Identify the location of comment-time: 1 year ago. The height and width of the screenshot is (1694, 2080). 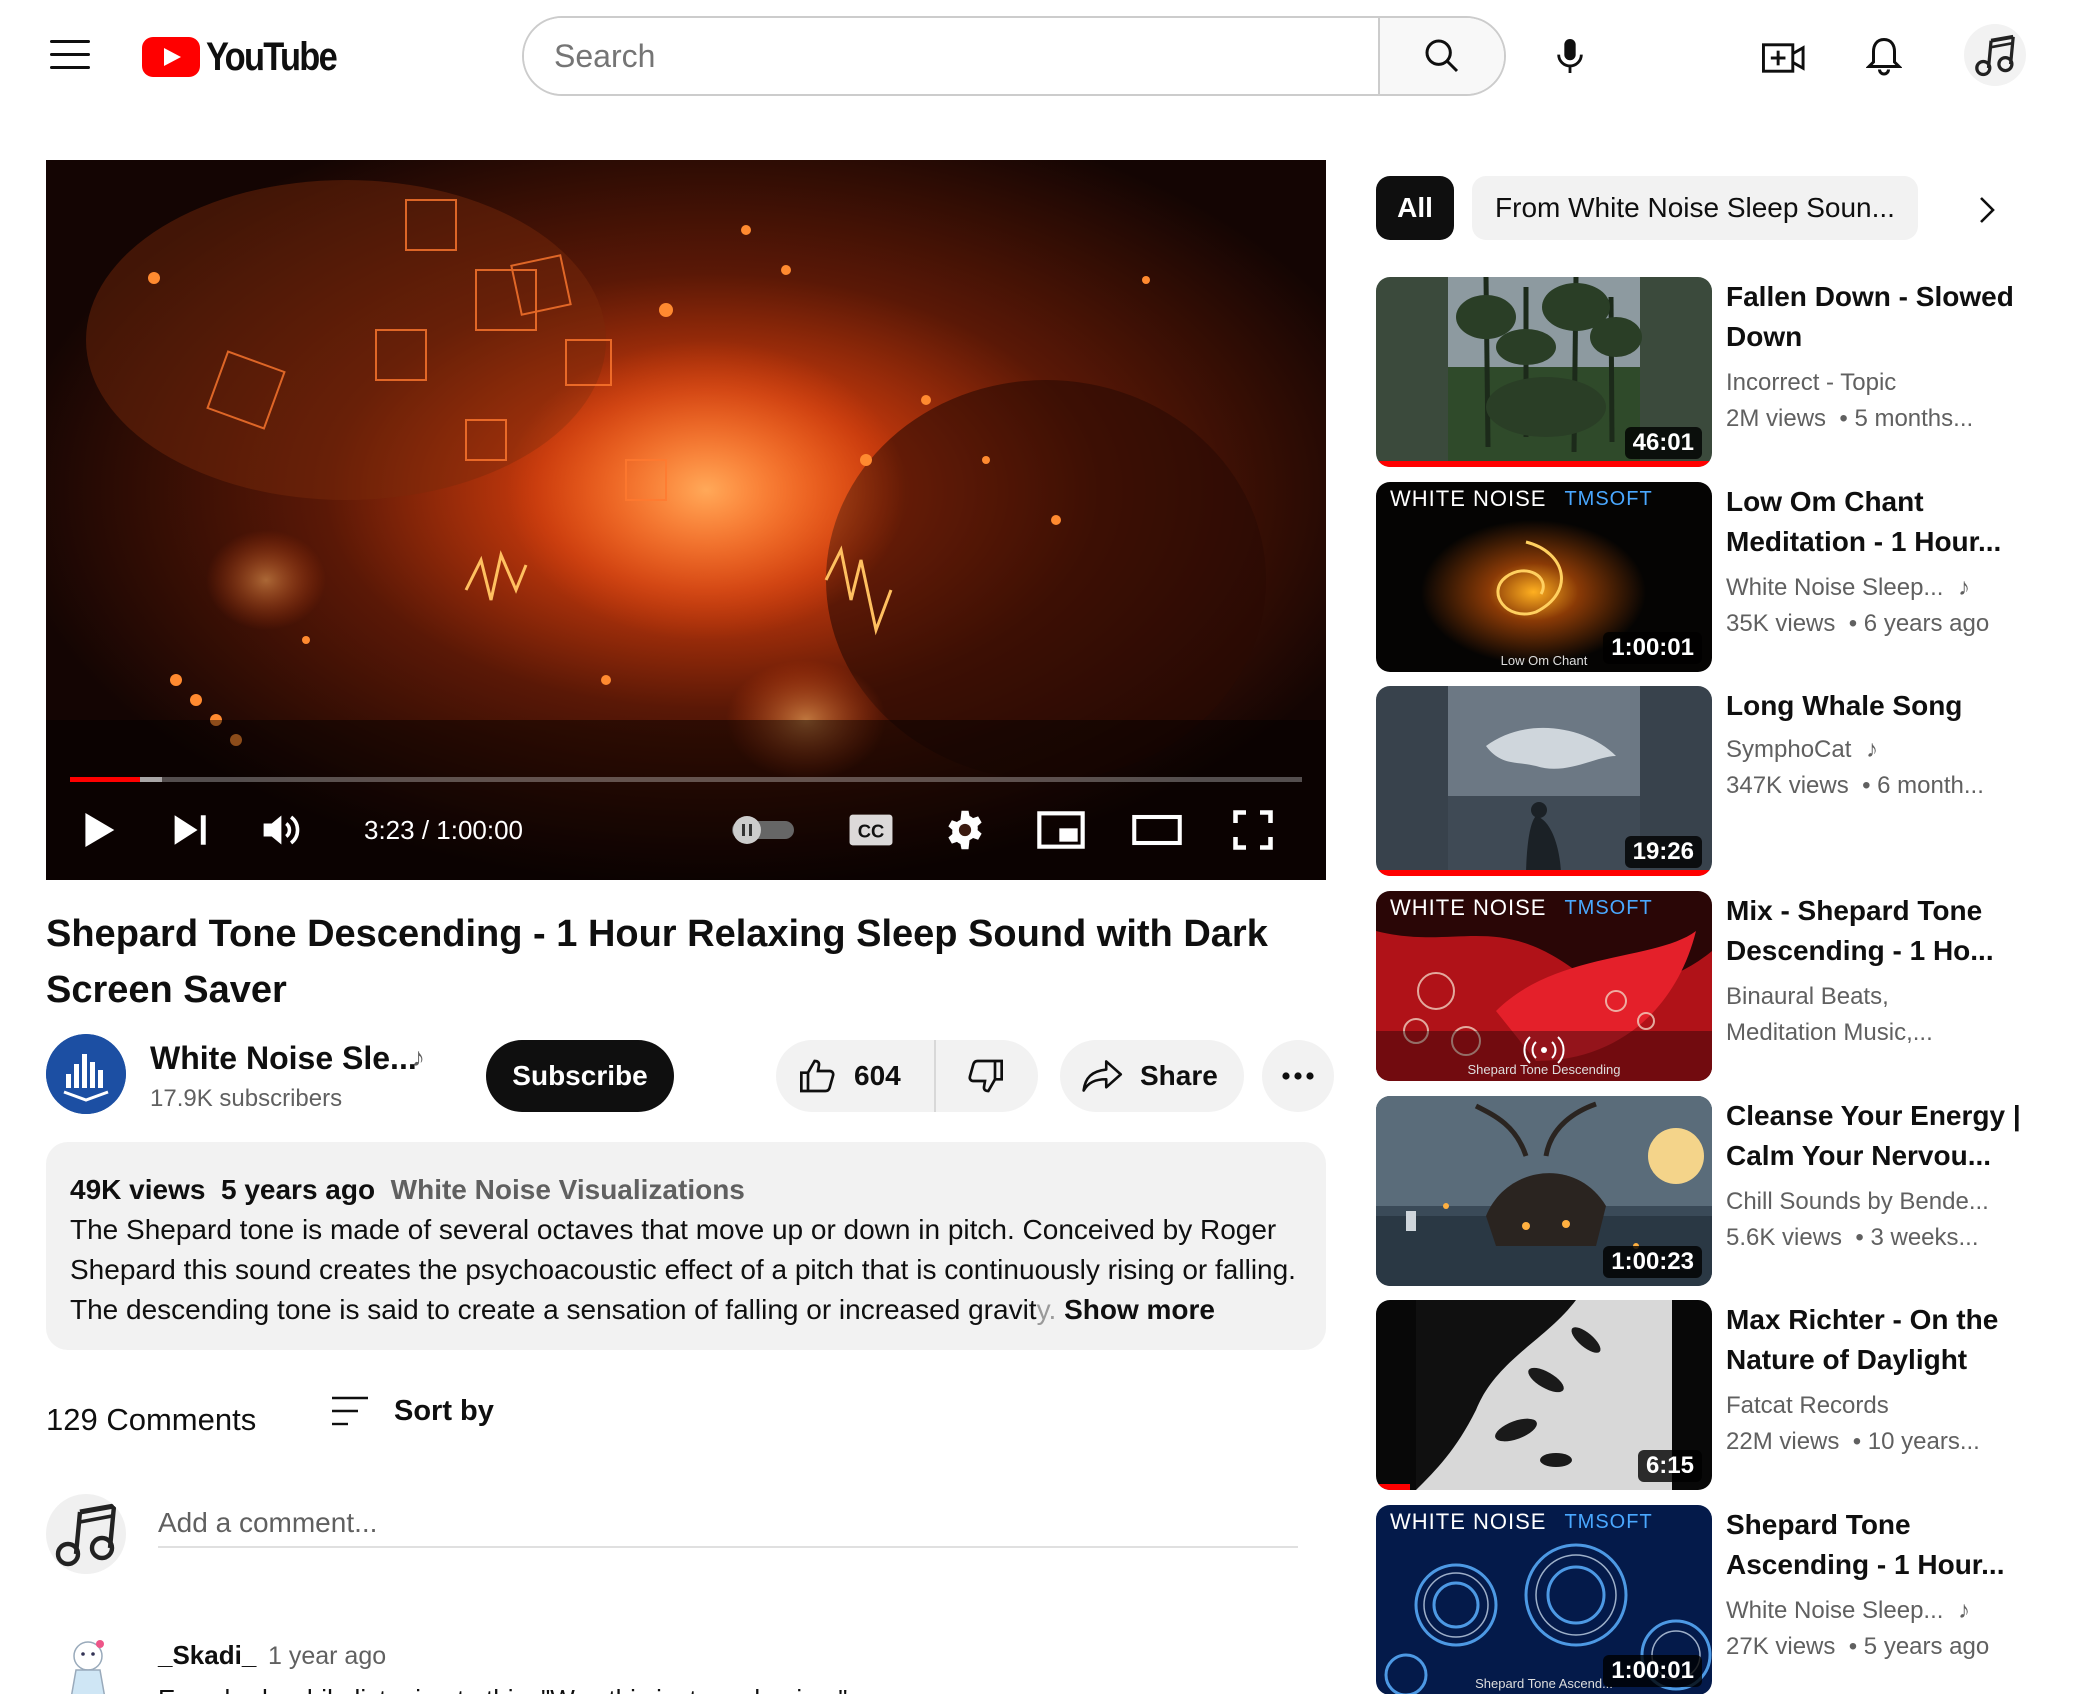
(327, 1656).